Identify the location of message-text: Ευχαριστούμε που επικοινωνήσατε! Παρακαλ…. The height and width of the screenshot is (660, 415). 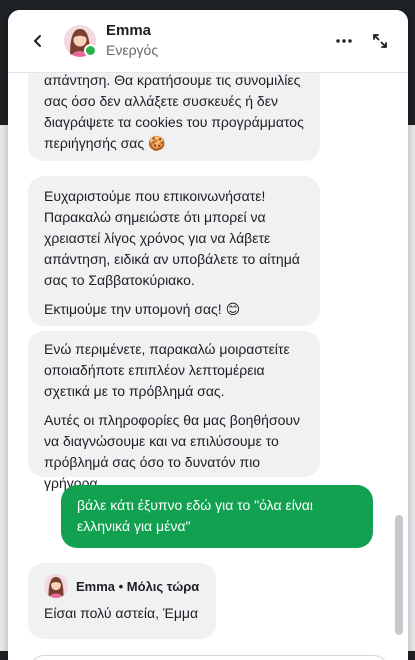
(172, 238).